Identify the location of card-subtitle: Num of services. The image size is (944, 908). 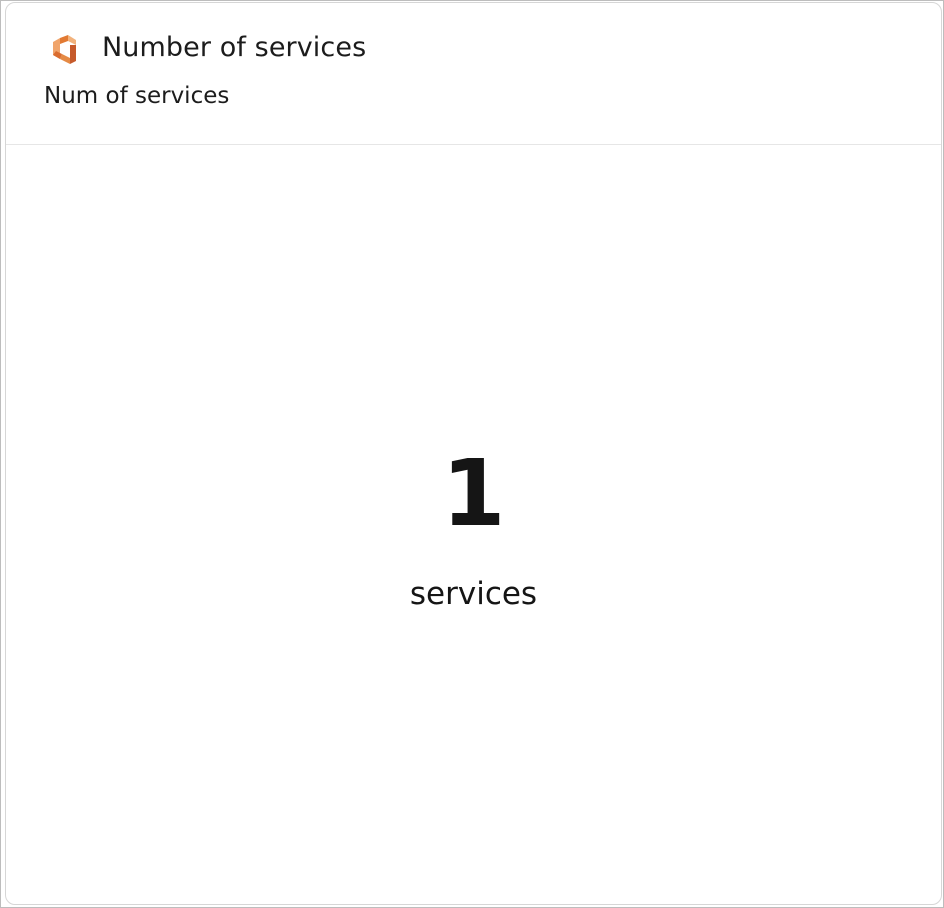
(137, 96).